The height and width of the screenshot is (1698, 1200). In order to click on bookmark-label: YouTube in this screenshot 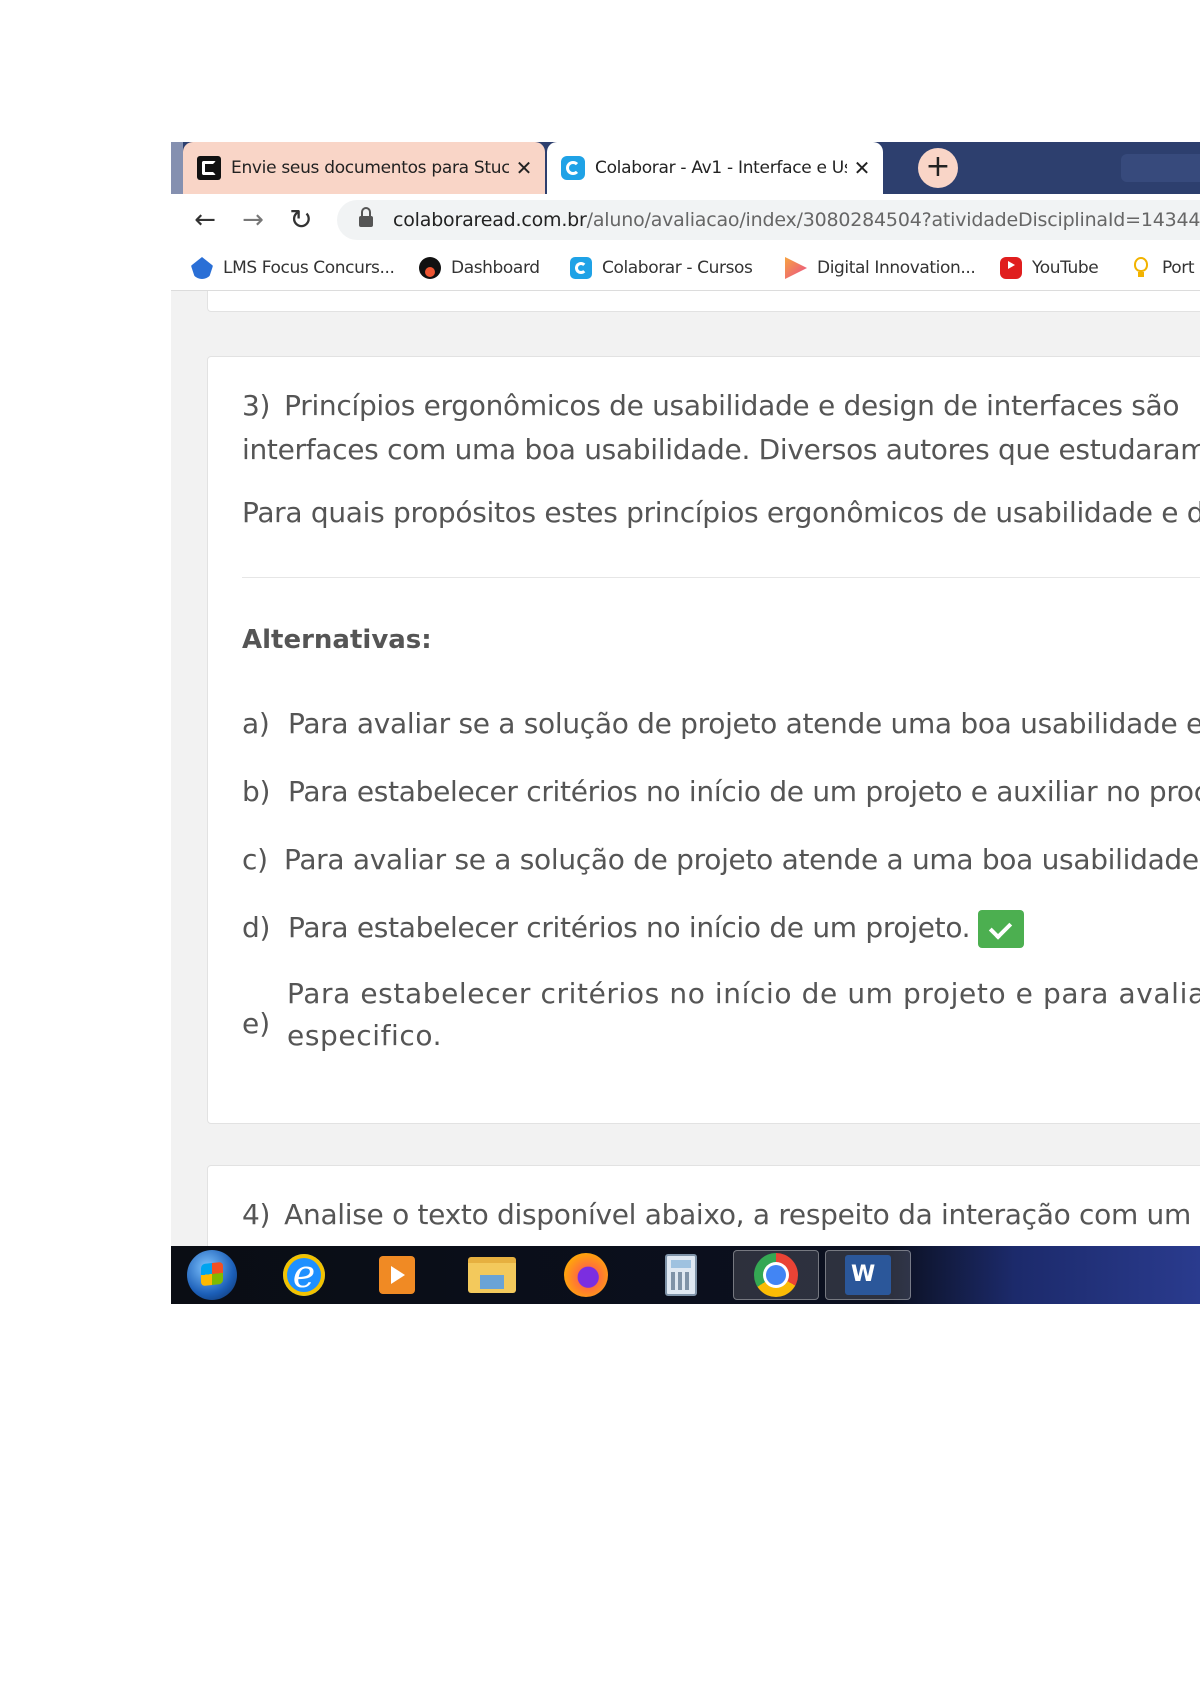, I will do `click(1065, 268)`.